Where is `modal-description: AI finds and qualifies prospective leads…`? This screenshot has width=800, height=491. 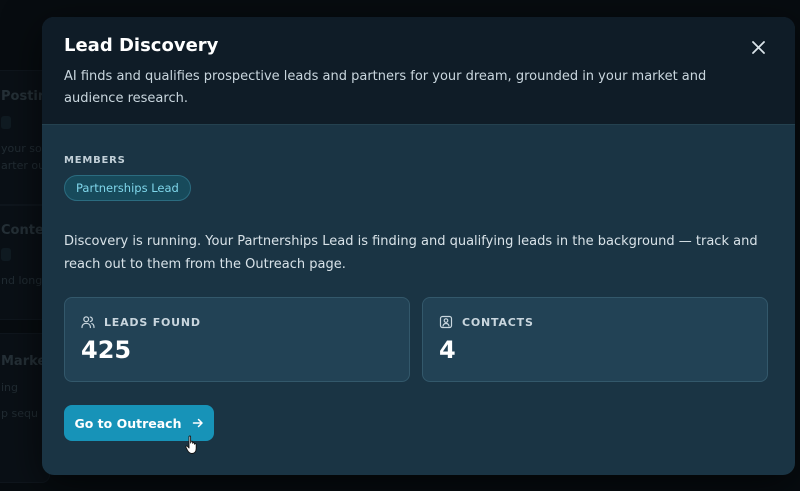
modal-description: AI finds and qualifies prospective leads… is located at coordinates (385, 87).